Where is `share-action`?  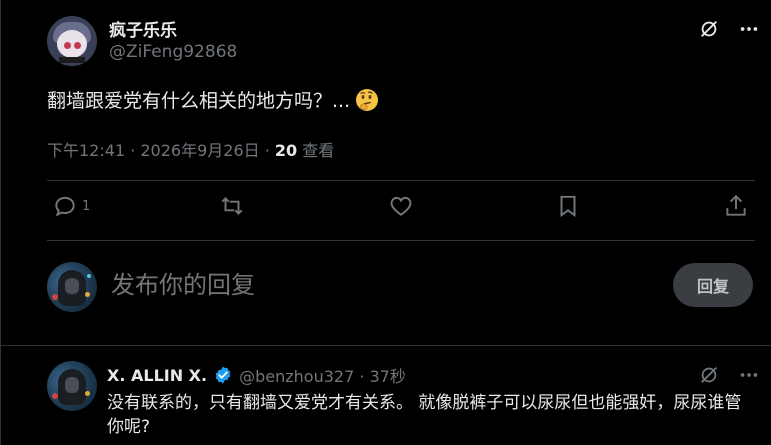 share-action is located at coordinates (736, 206).